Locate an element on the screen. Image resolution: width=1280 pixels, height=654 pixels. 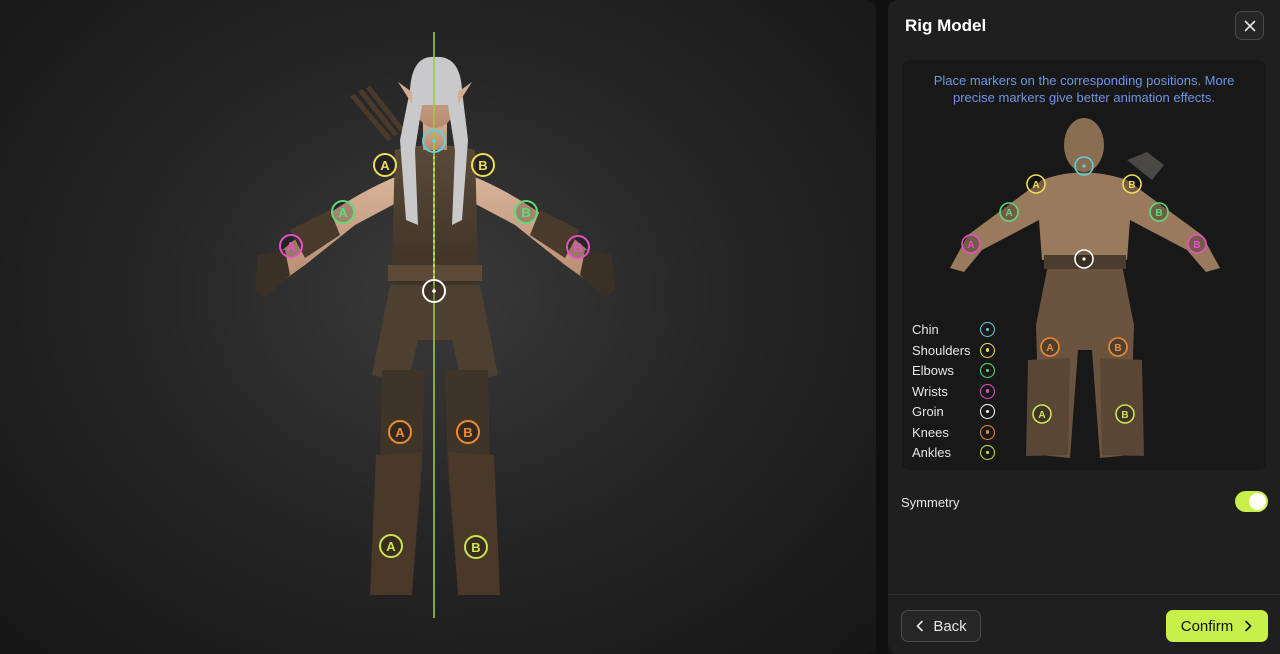
legend-item-groin: Groin is located at coordinates (960, 412).